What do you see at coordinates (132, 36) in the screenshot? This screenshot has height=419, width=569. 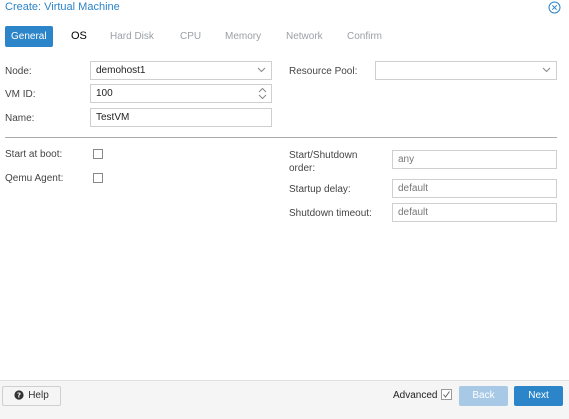 I see `tab-hard-disk: Hard Disk` at bounding box center [132, 36].